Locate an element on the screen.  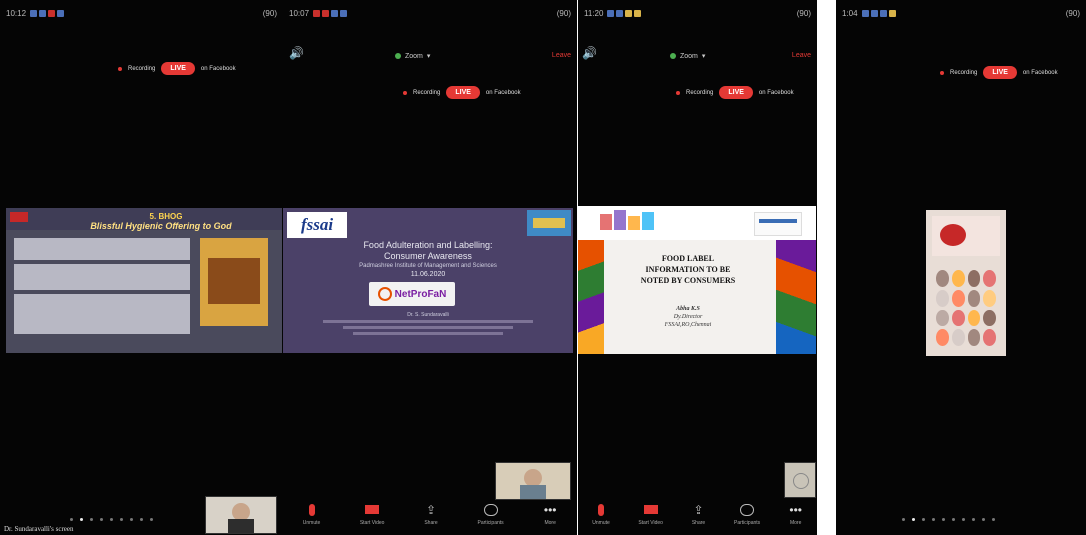
slide-title-line3: NOTED BY CONSUMERS is located at coordinates (688, 280).